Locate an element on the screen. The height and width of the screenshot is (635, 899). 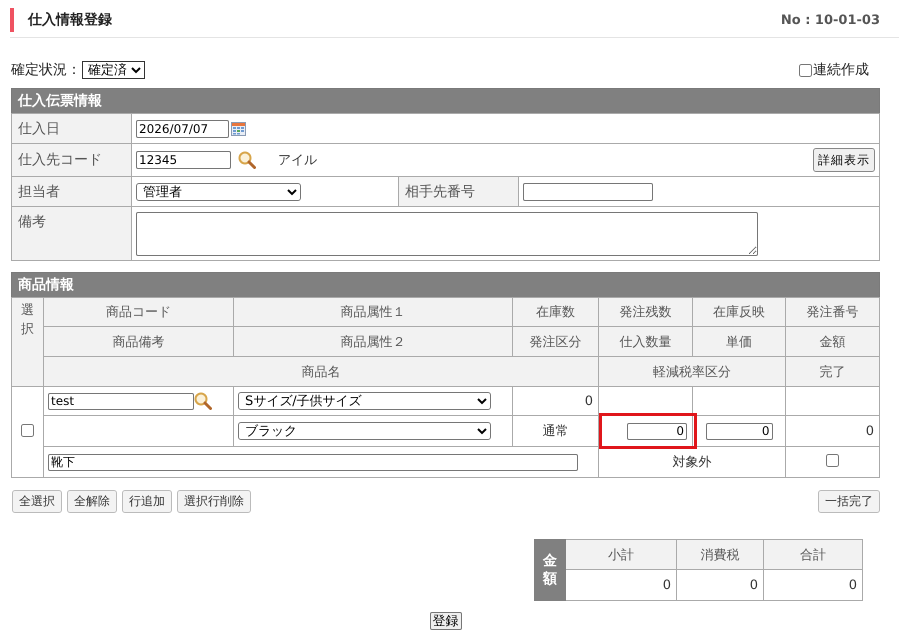
quantity-field: 0 is located at coordinates (657, 431).